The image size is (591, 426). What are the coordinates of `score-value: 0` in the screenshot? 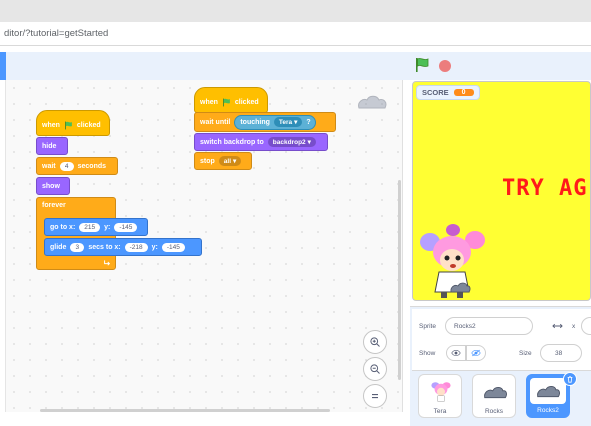 It's located at (463, 92).